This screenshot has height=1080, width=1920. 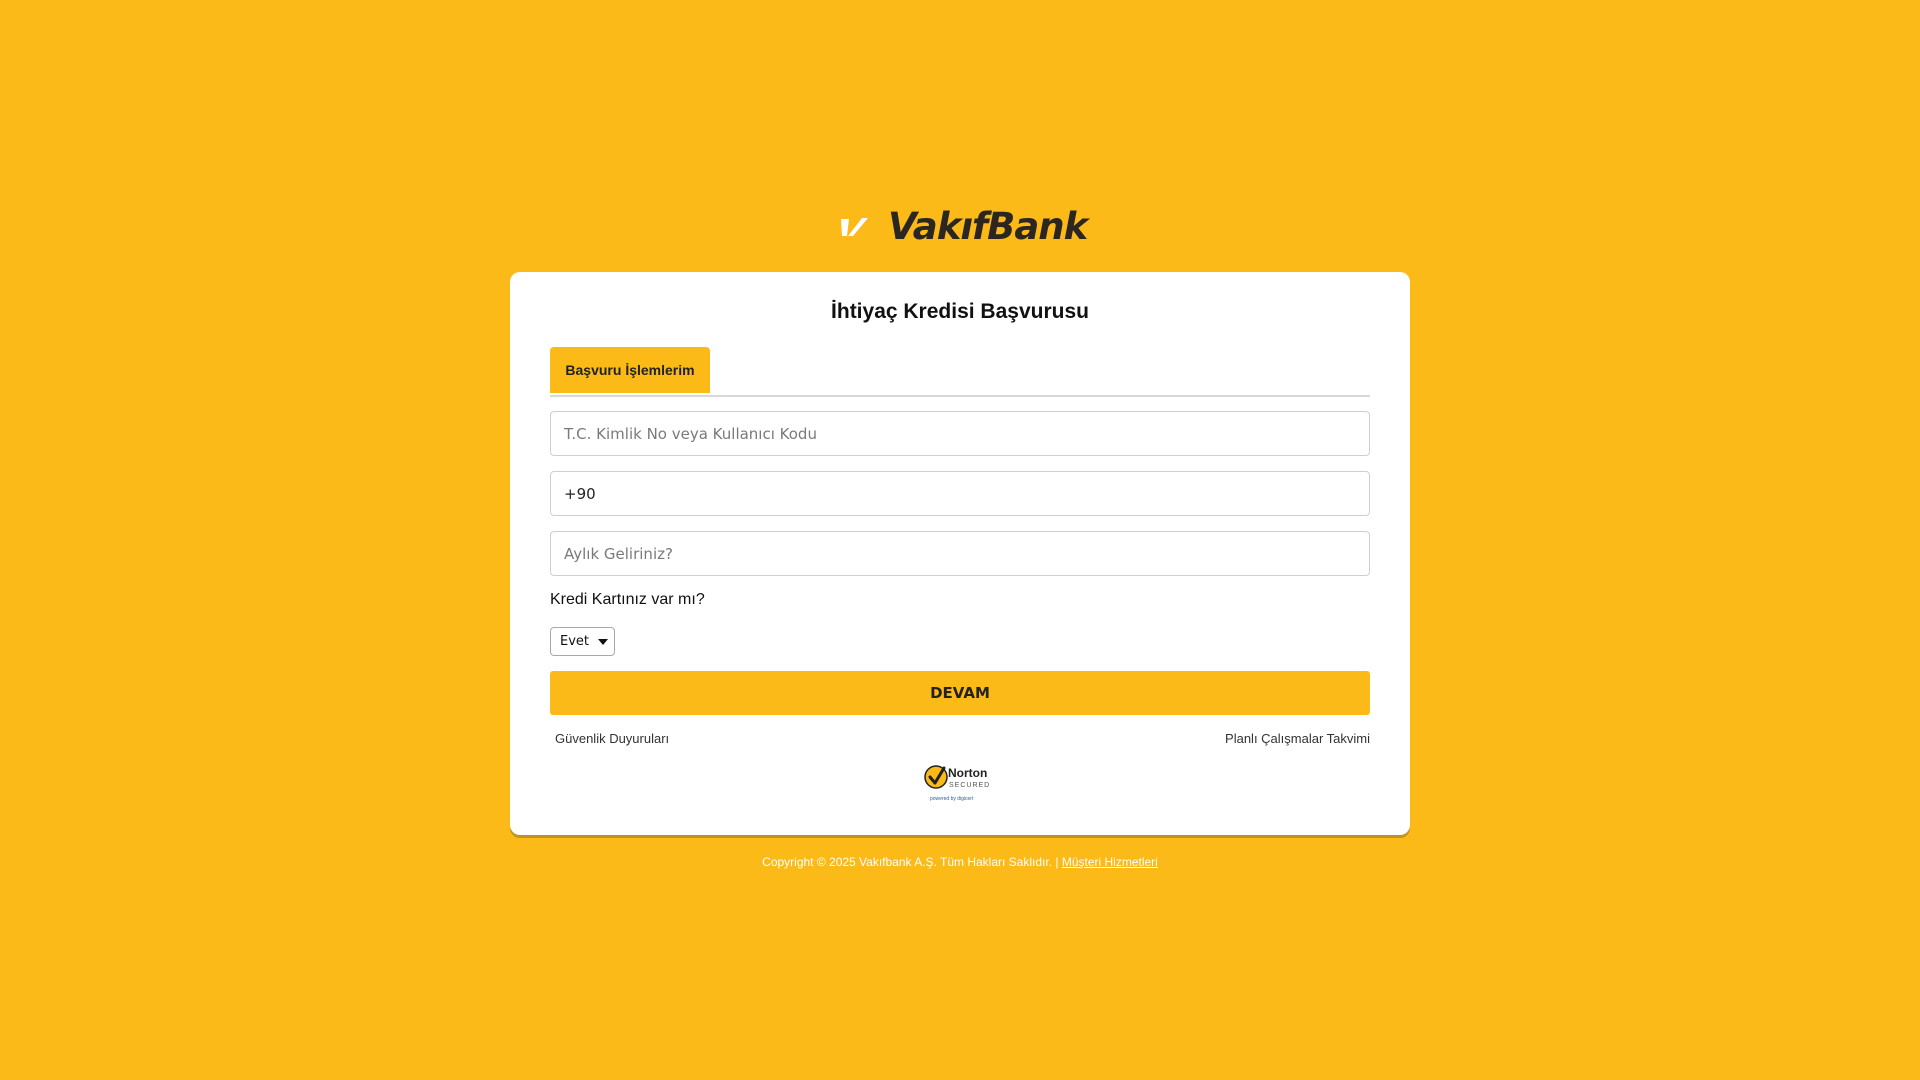 I want to click on vakifbank-logo: VakıfBank, so click(x=963, y=226).